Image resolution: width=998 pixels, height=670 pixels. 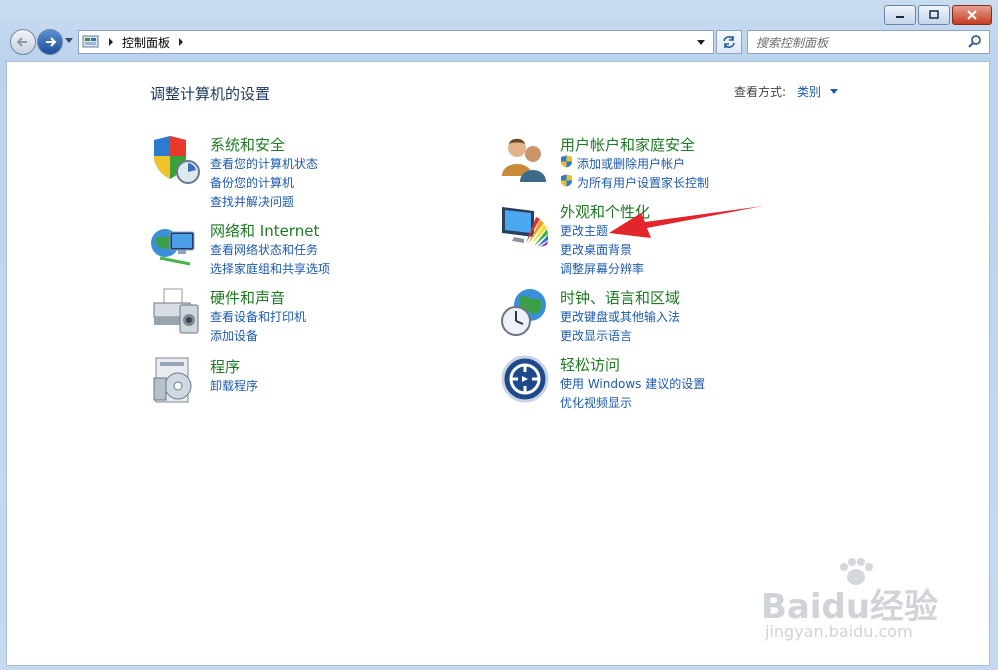 I want to click on category-title: 硬件和声音, so click(x=247, y=297).